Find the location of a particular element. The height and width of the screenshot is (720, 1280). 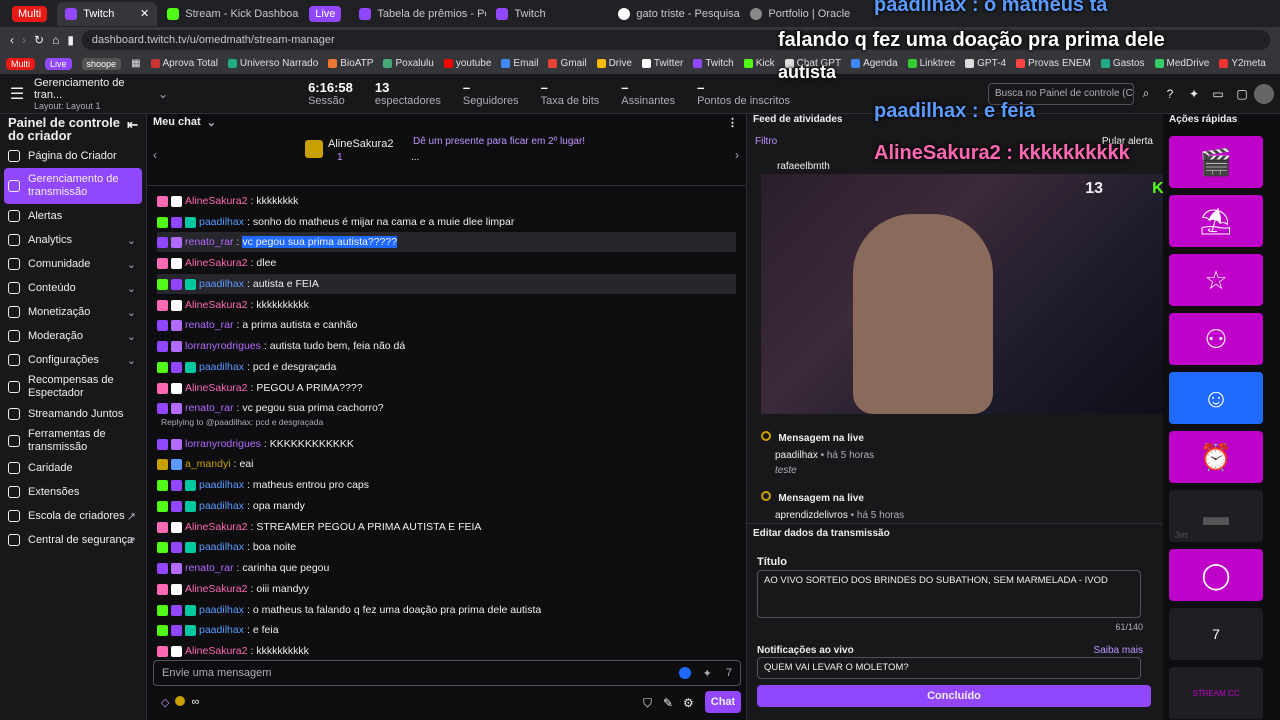

chat-message: lorranyrodrigues: KKKKKKKKKKKK is located at coordinates (446, 444).